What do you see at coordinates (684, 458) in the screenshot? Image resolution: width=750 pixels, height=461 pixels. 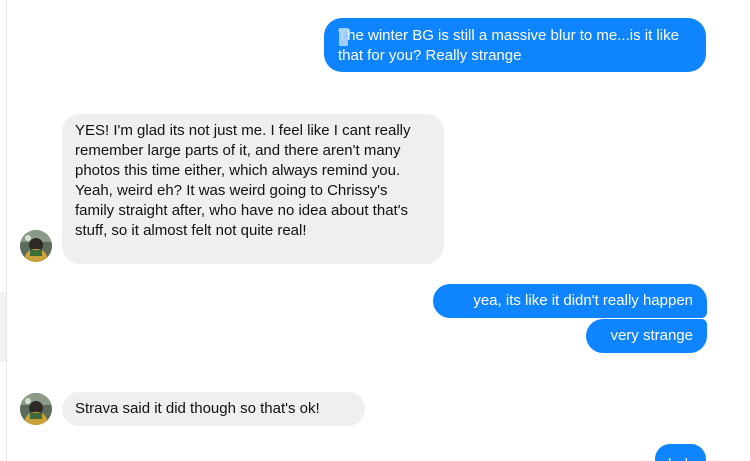 I see `message-text: haha` at bounding box center [684, 458].